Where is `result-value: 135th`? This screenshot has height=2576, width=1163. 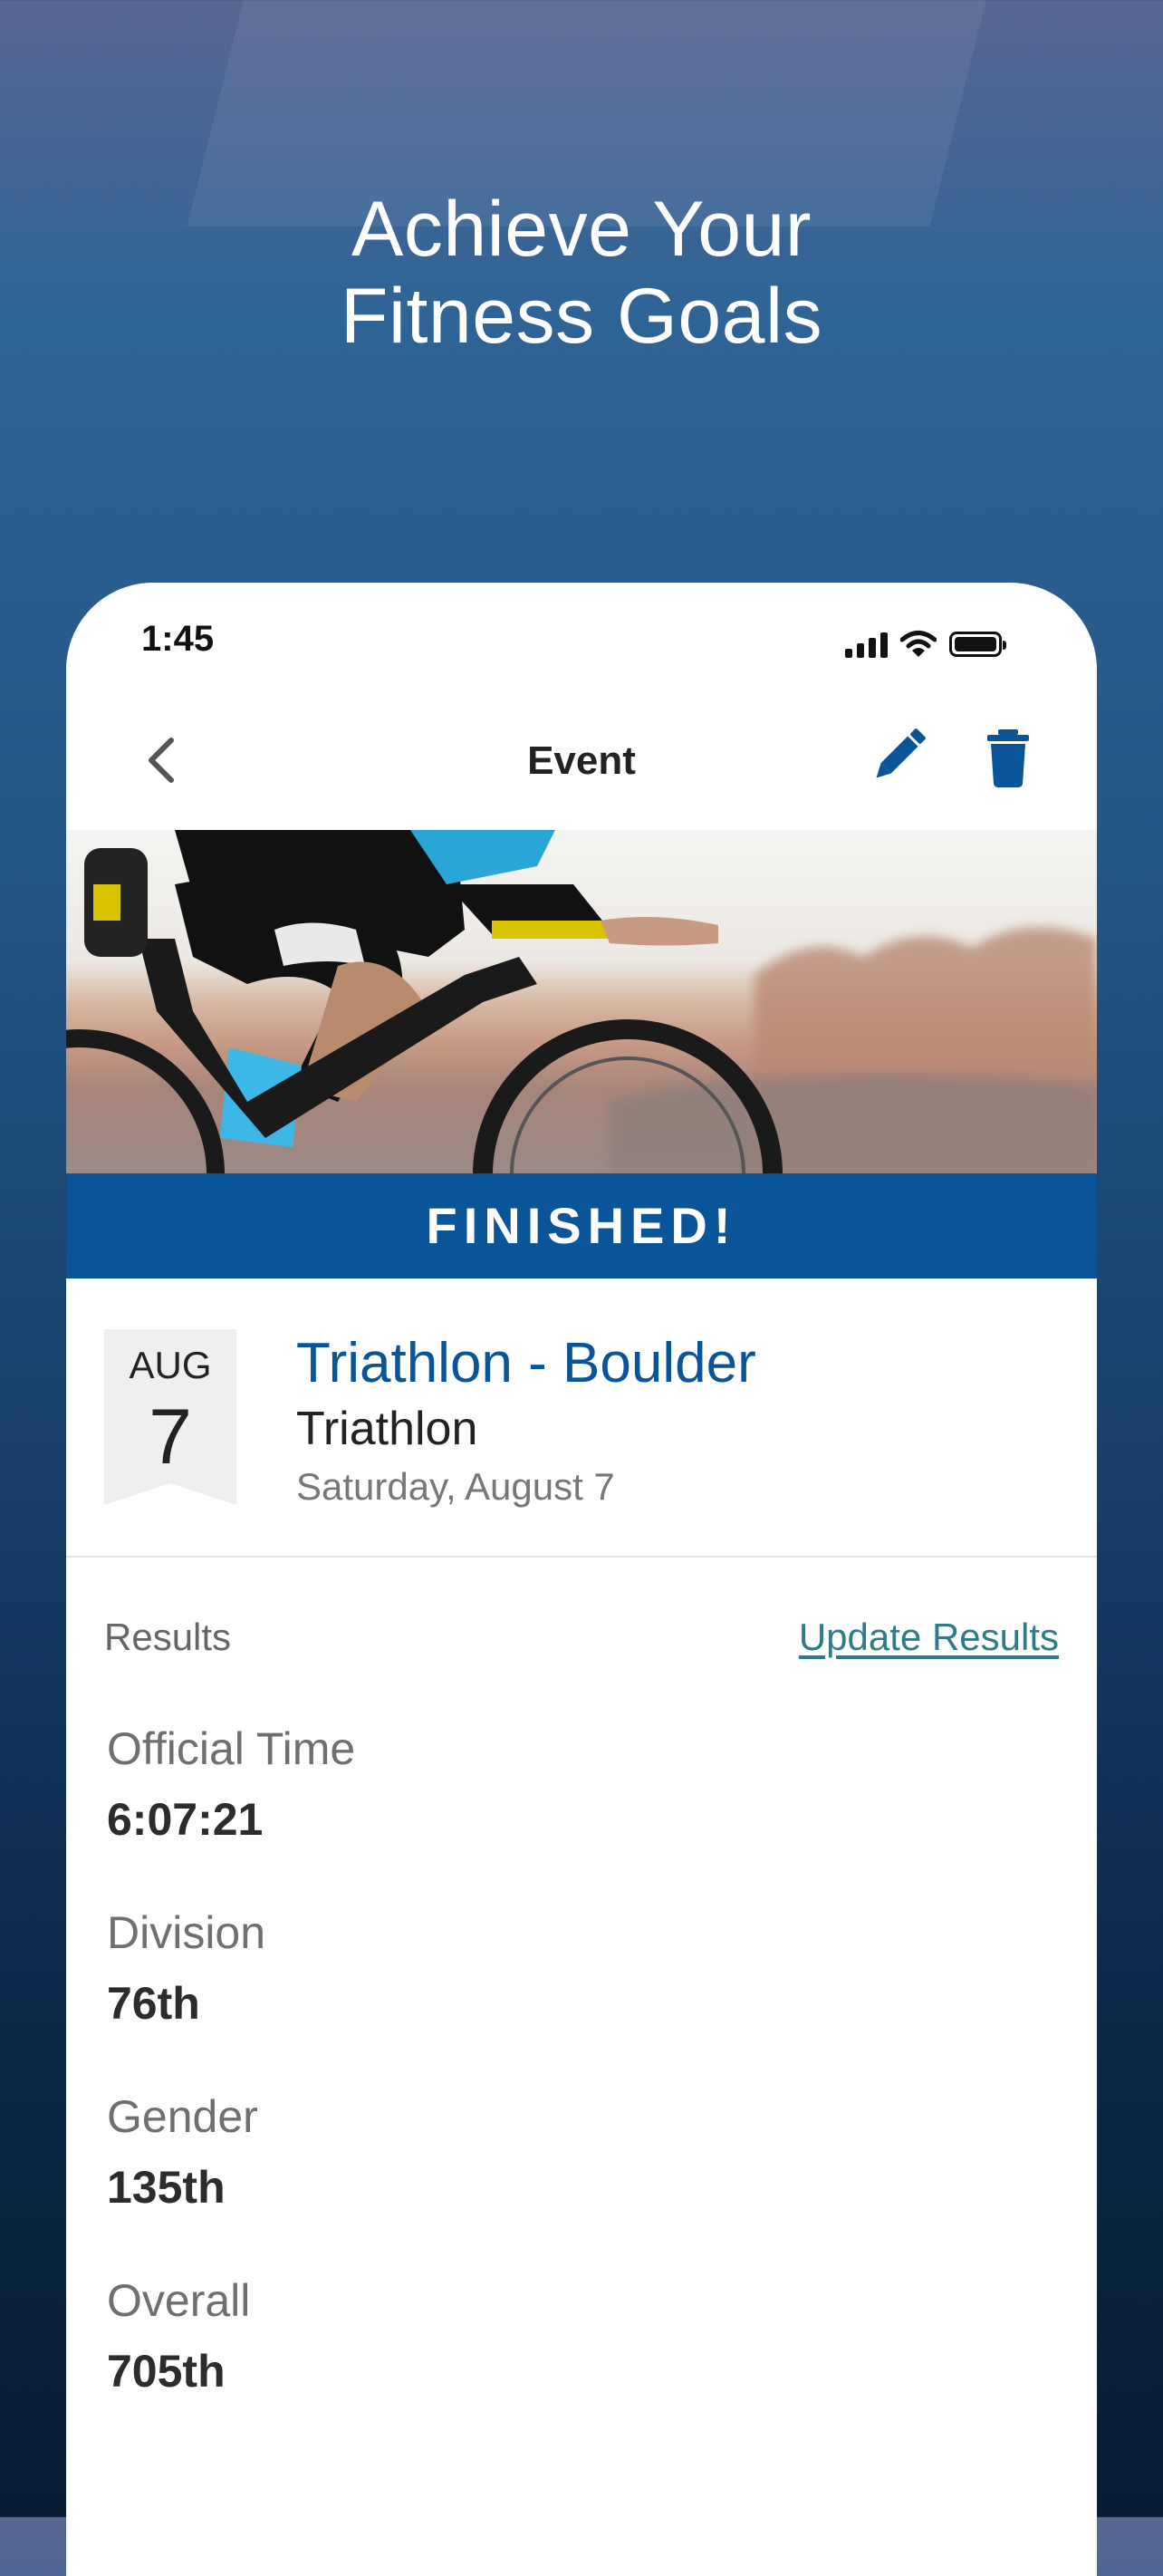 result-value: 135th is located at coordinates (166, 2187).